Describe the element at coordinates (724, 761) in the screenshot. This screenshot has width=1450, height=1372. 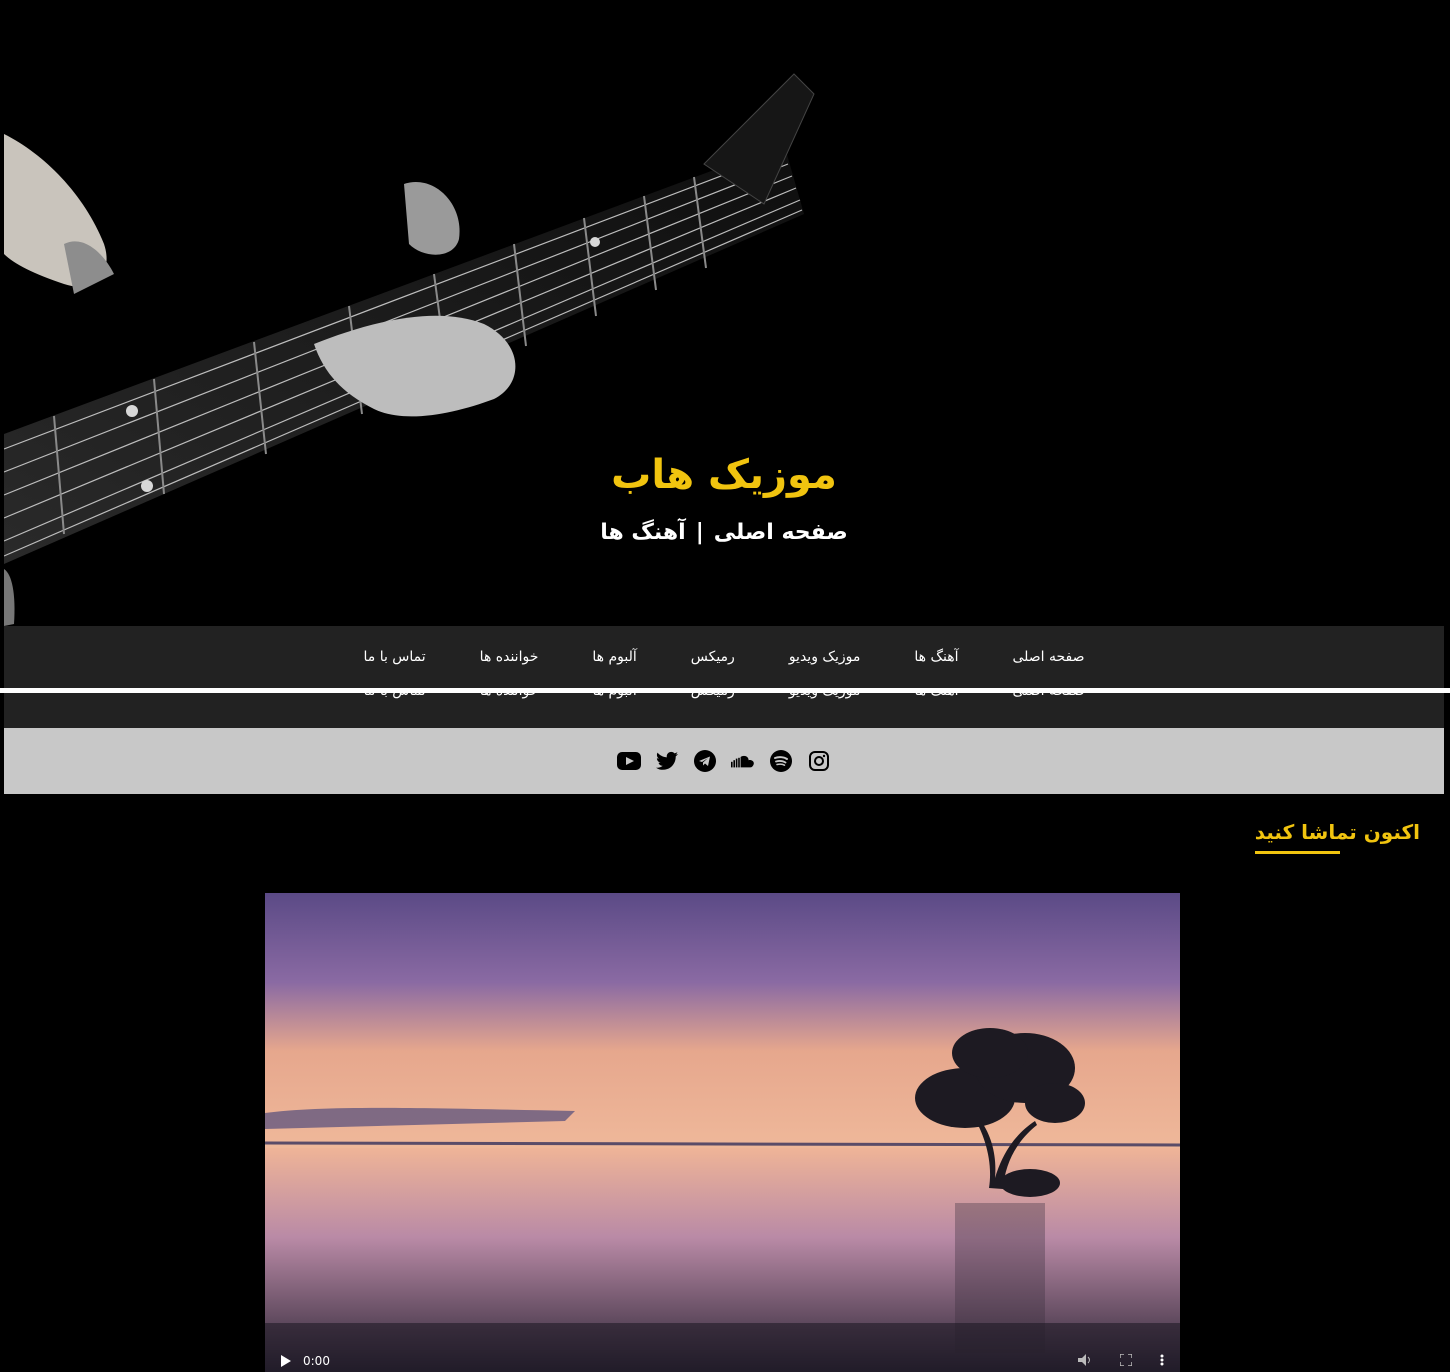
I see `social-bar` at that location.